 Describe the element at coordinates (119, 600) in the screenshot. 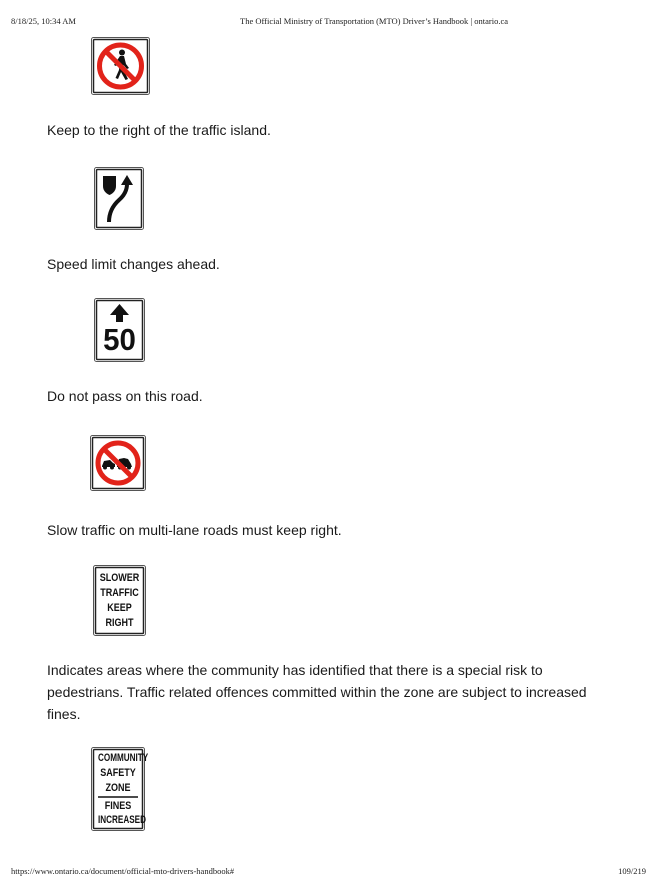

I see `slower-traffic-keep-right-sign: SLOWER TRAFFIC KEEP RIGHT` at that location.